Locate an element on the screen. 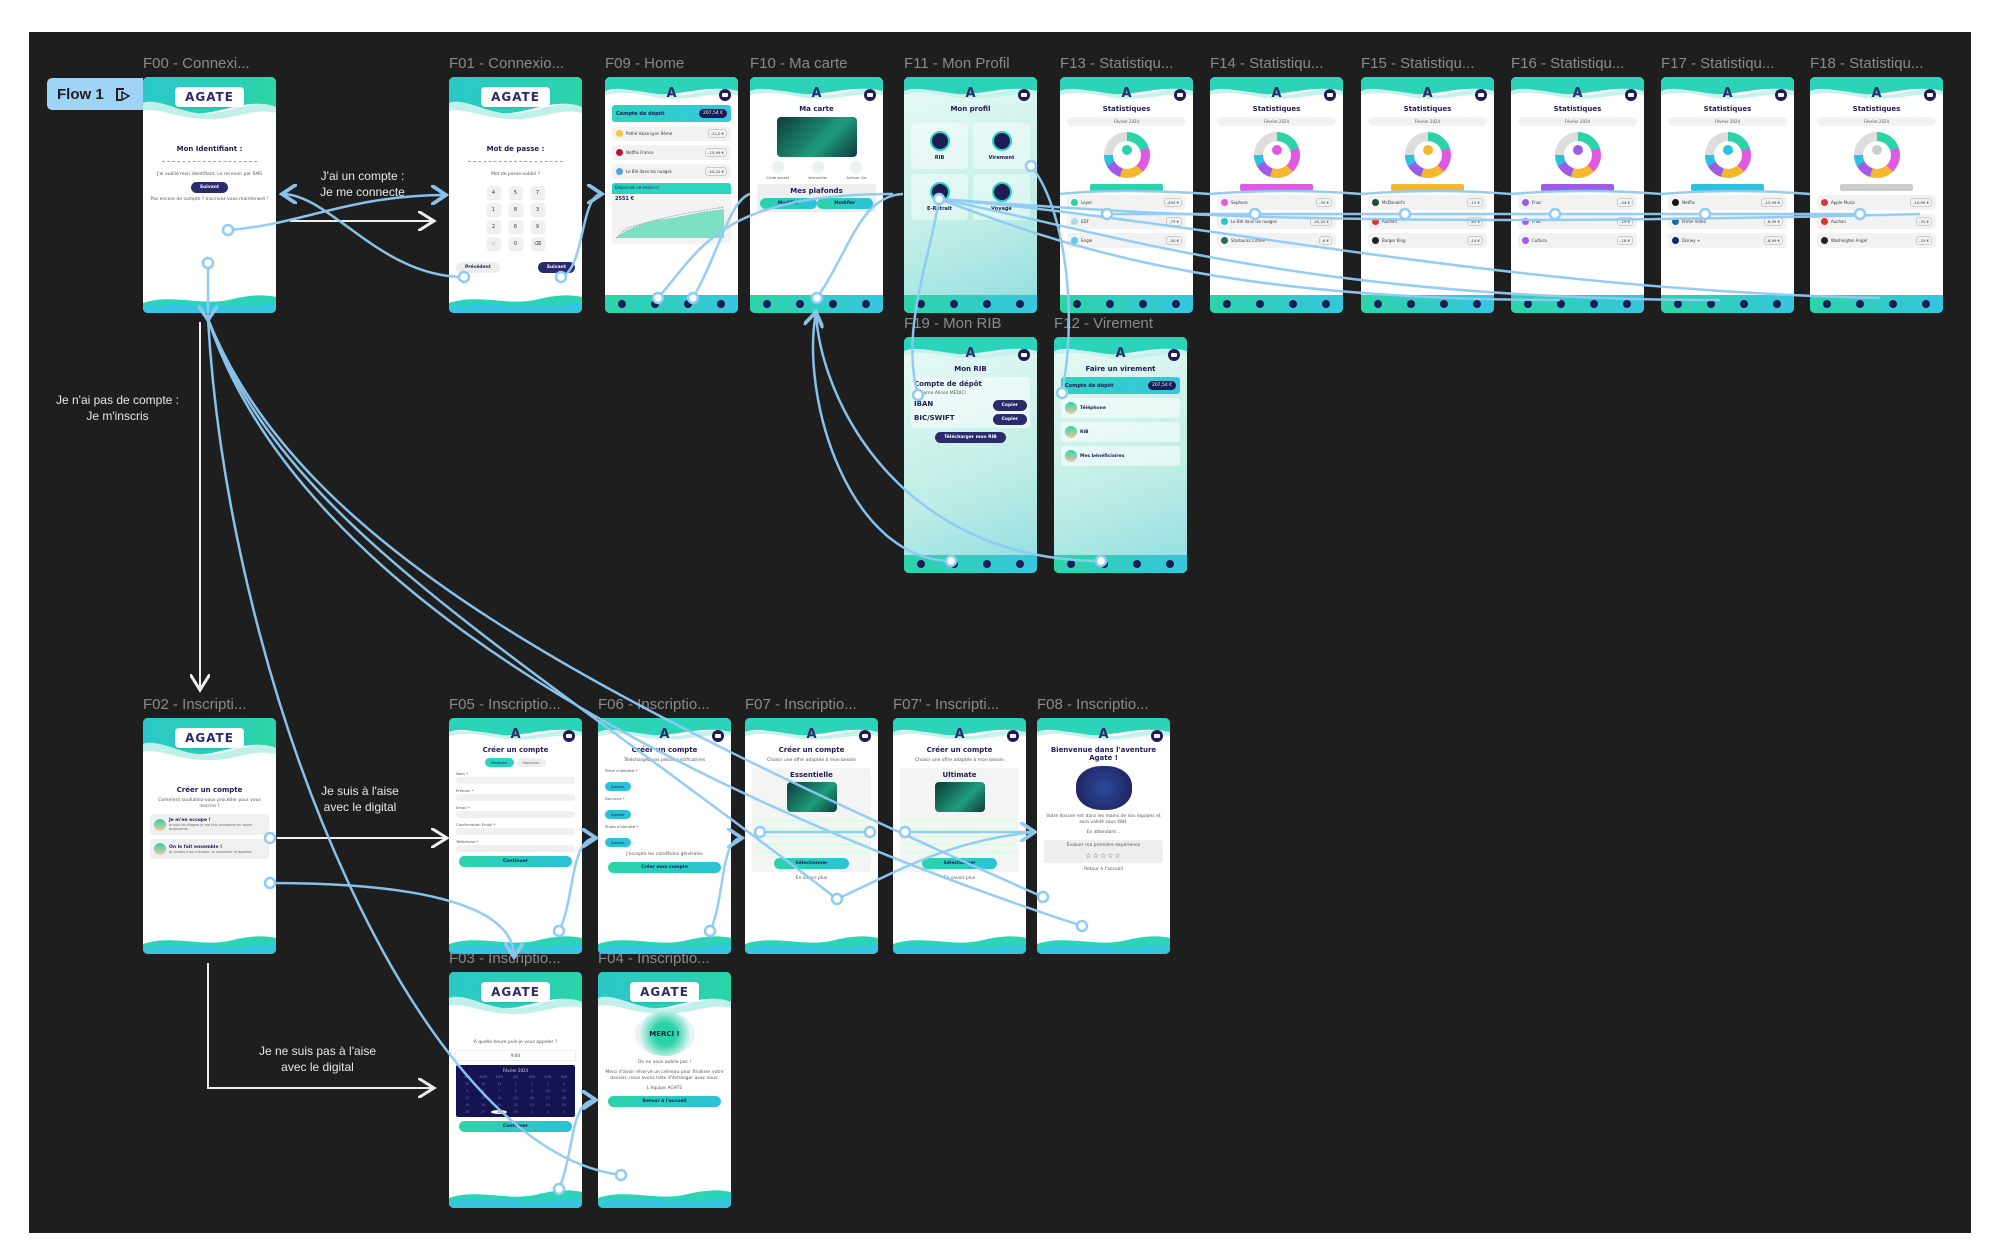 The image size is (2000, 1256). keypad-key: 9 is located at coordinates (537, 226).